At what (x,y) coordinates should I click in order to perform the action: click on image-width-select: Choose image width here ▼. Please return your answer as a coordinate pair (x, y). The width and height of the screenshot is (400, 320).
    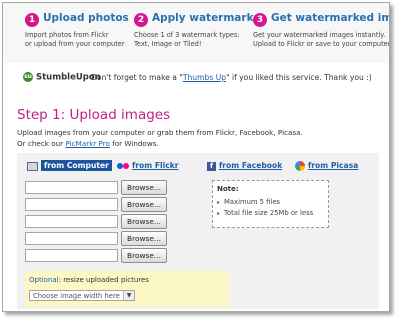
    Looking at the image, I should click on (82, 295).